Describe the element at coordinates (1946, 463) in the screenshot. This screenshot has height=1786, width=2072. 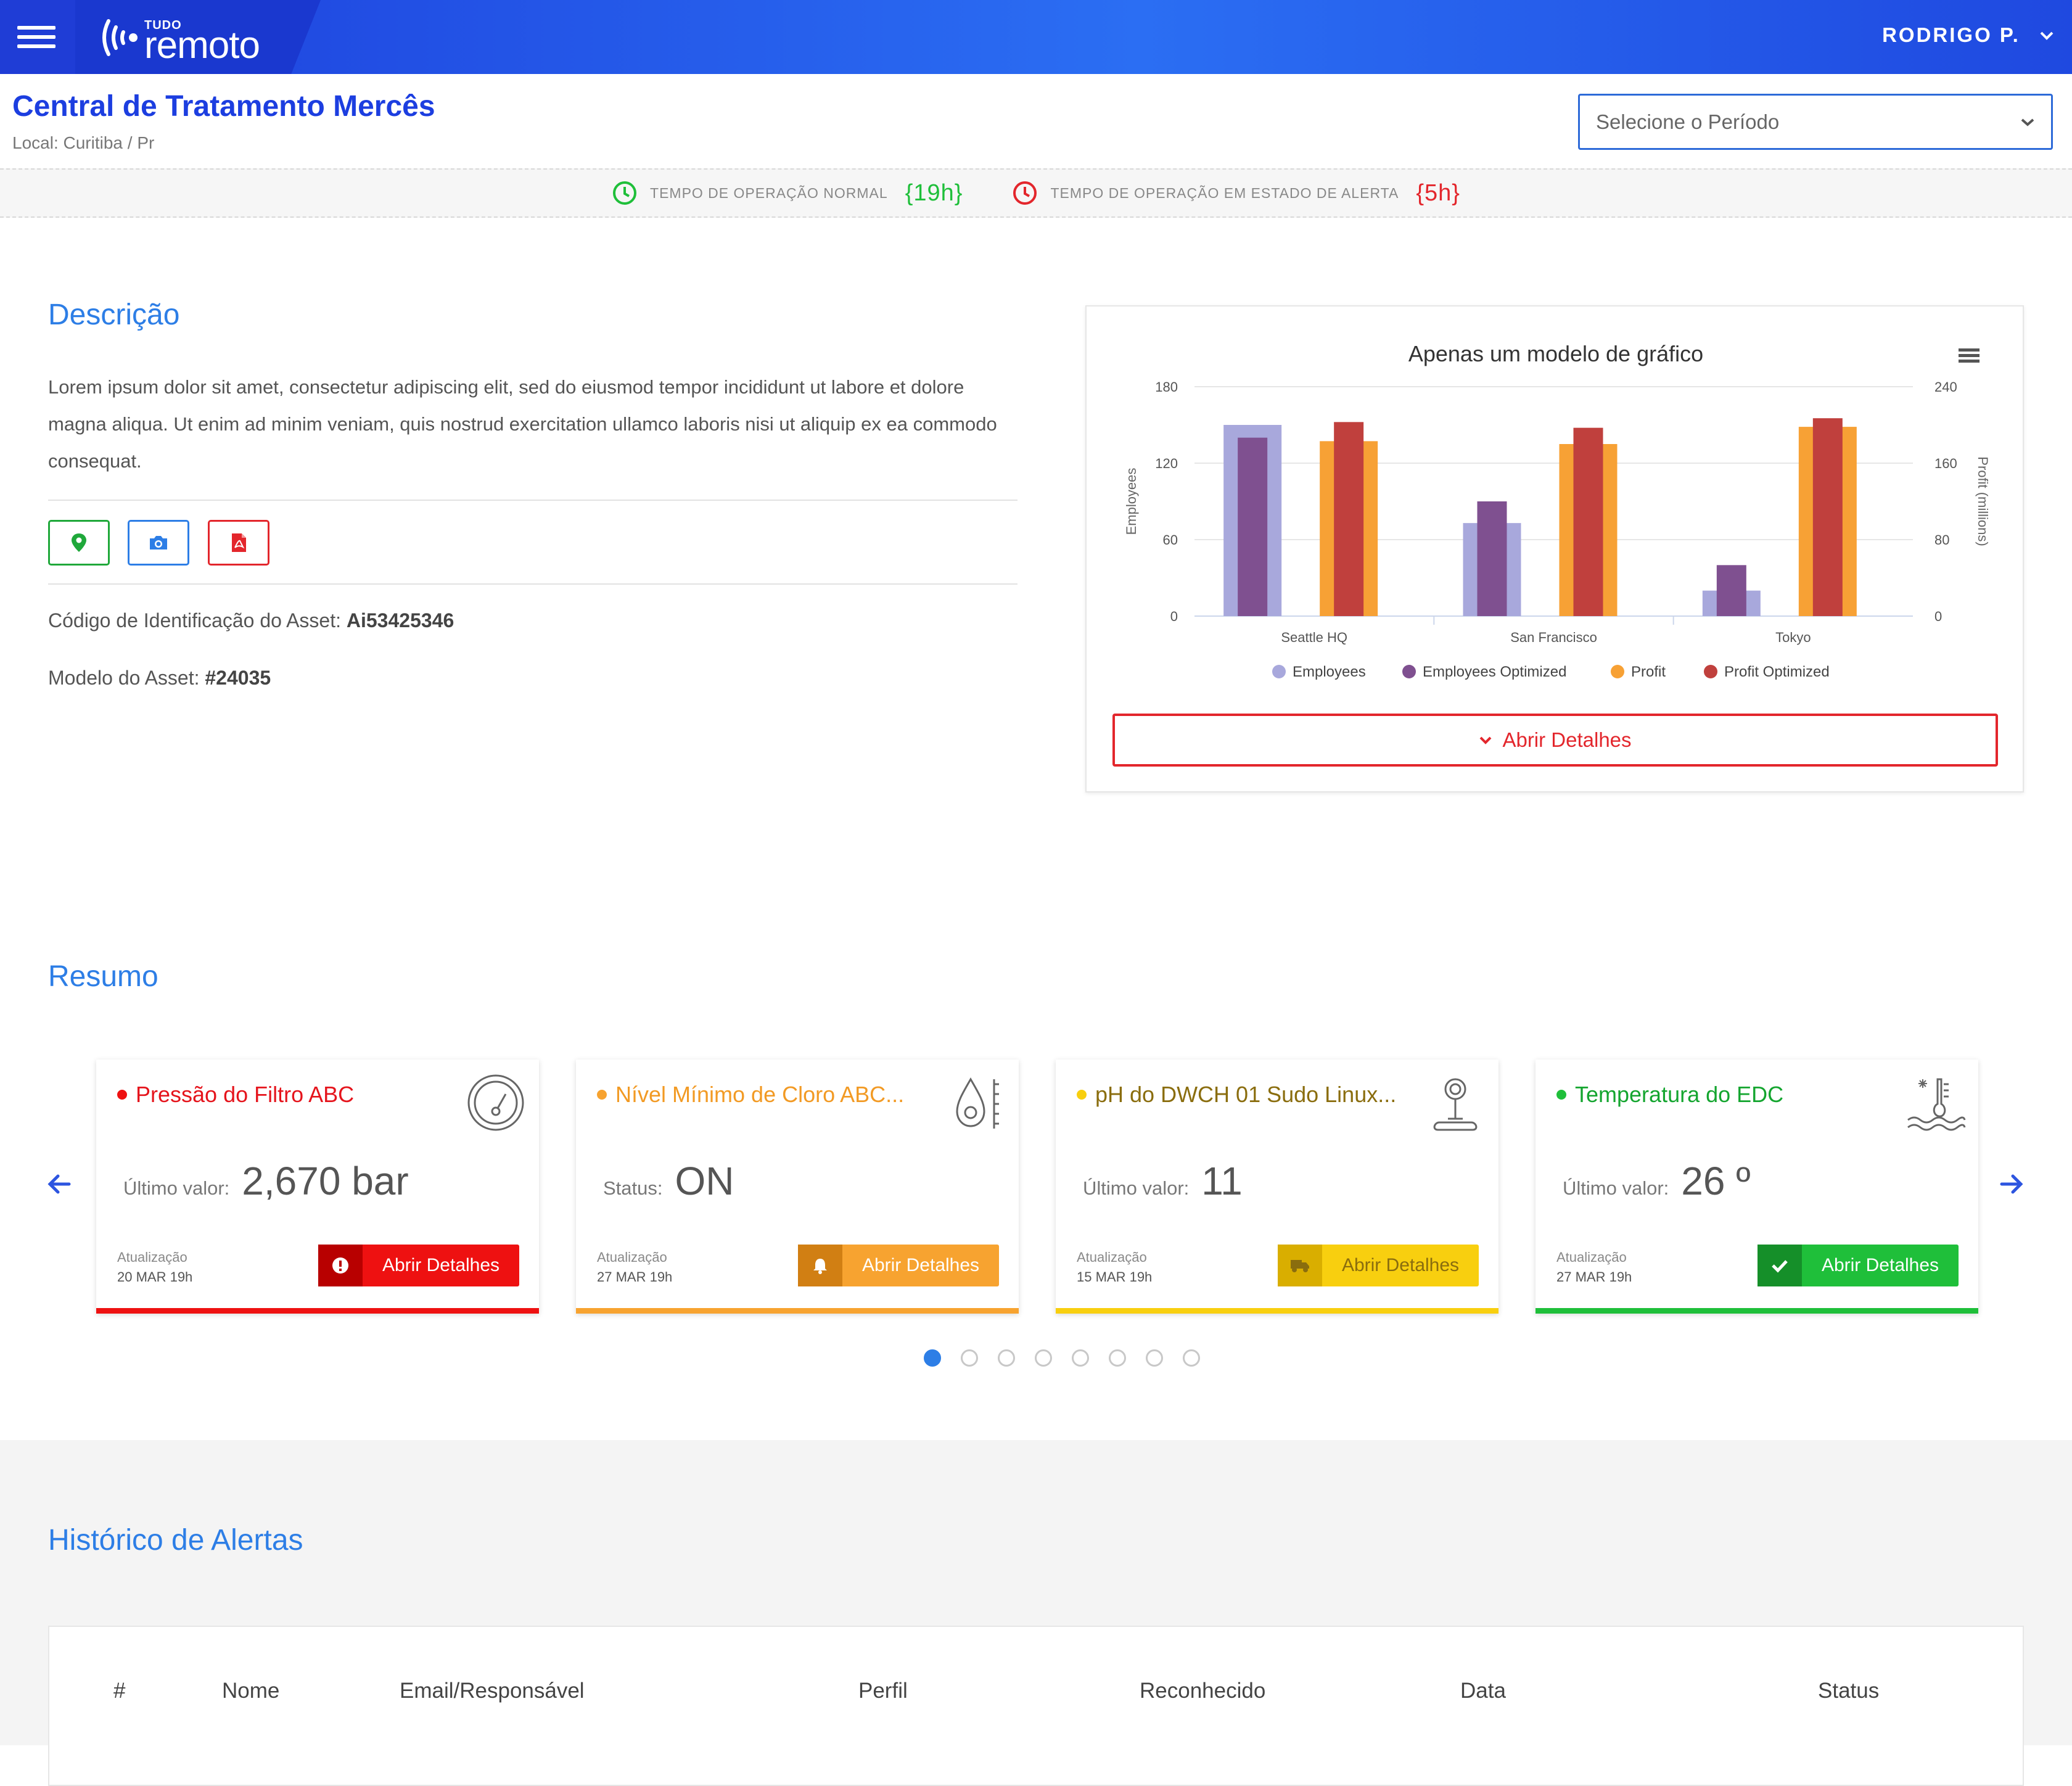
I see `y2-tick-label: 160` at that location.